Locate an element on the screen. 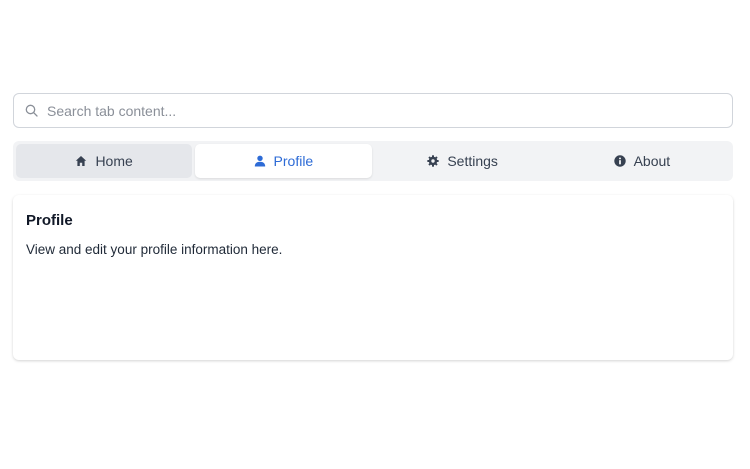  panel-title: Profile is located at coordinates (49, 220).